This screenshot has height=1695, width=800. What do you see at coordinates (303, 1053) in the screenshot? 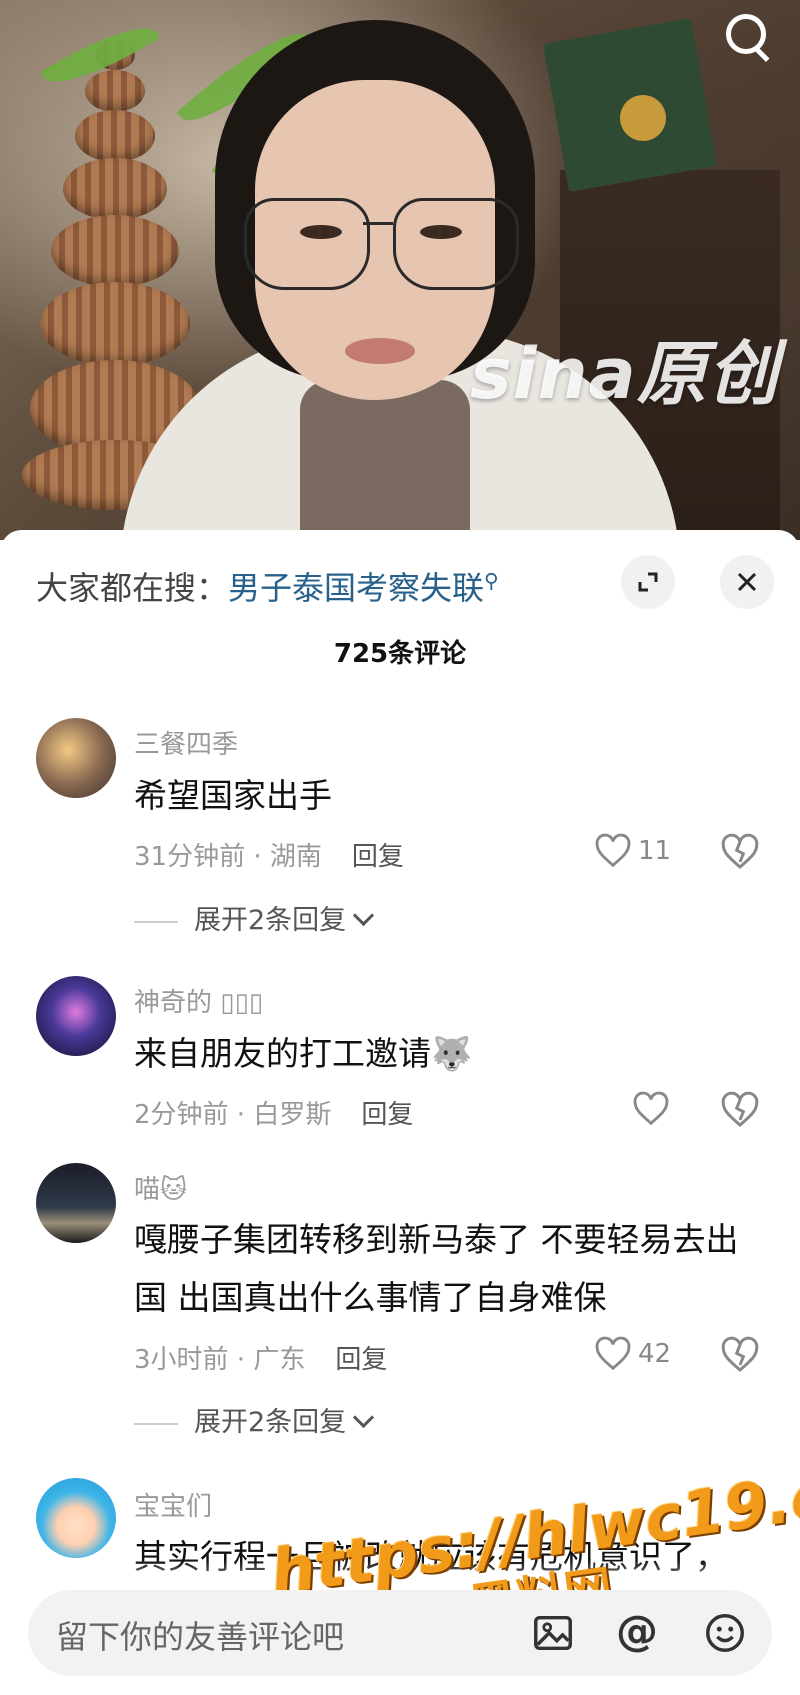
I see `comment-text: 来自朋友的打工邀请🐺` at bounding box center [303, 1053].